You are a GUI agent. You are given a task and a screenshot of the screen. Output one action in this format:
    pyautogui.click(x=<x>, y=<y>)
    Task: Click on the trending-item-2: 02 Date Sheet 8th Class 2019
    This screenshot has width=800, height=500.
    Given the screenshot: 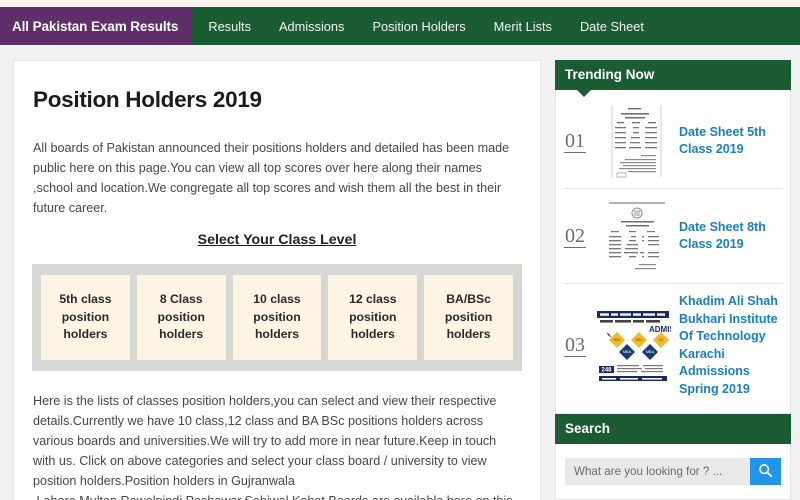 What is the action you would take?
    pyautogui.click(x=673, y=236)
    